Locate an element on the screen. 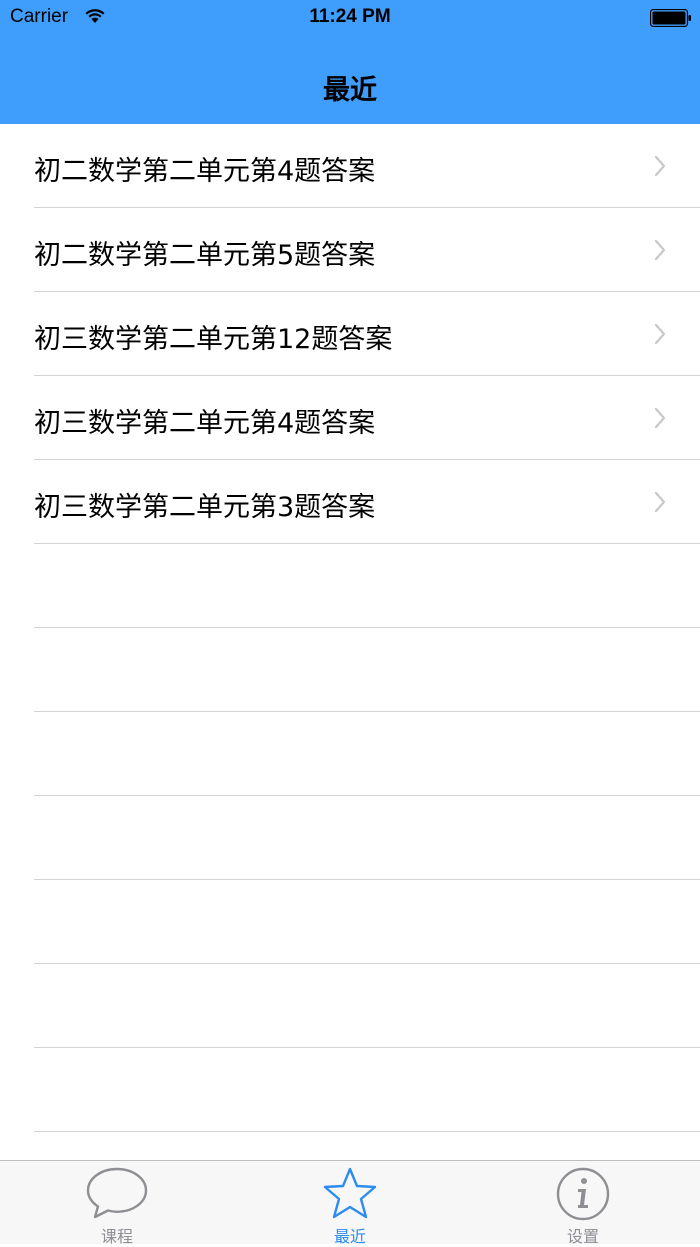 This screenshot has height=1247, width=700. list-item-label: 初三数学第二单元第12题答案 is located at coordinates (213, 339).